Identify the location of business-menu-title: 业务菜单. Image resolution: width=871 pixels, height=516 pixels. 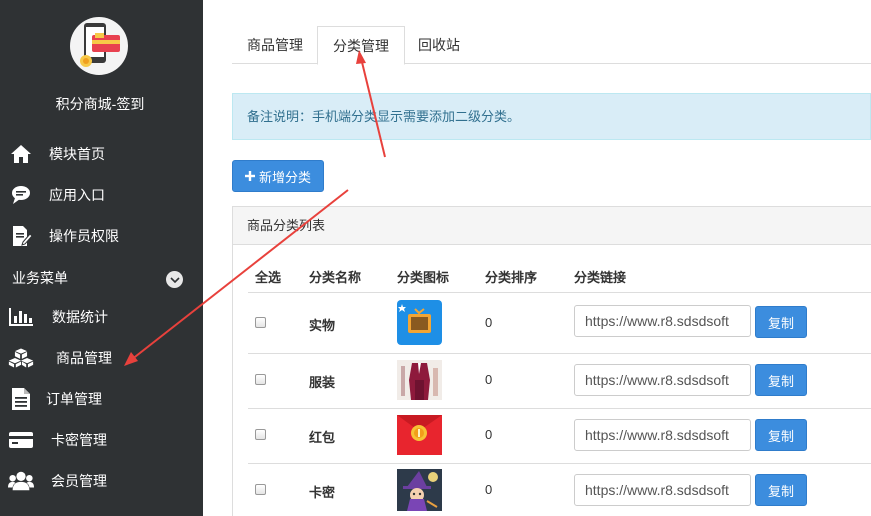
(40, 278).